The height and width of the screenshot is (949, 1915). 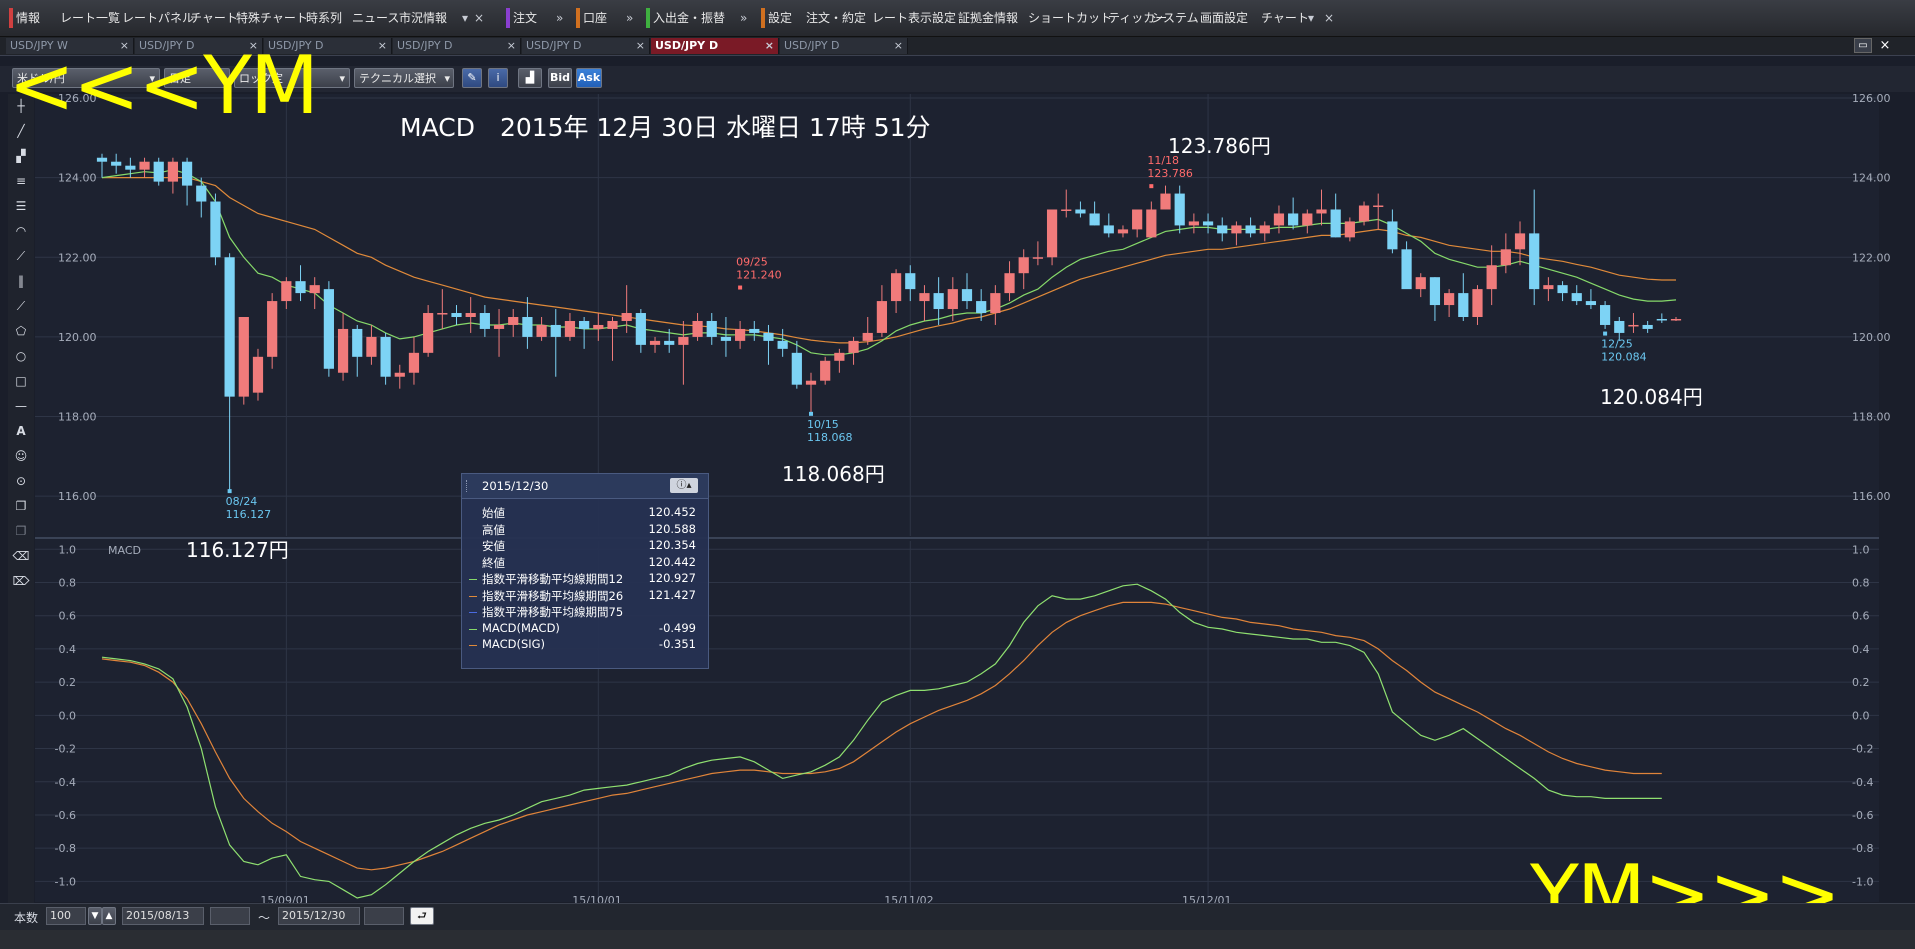 What do you see at coordinates (66, 916) in the screenshot?
I see `bar-count-field: 100` at bounding box center [66, 916].